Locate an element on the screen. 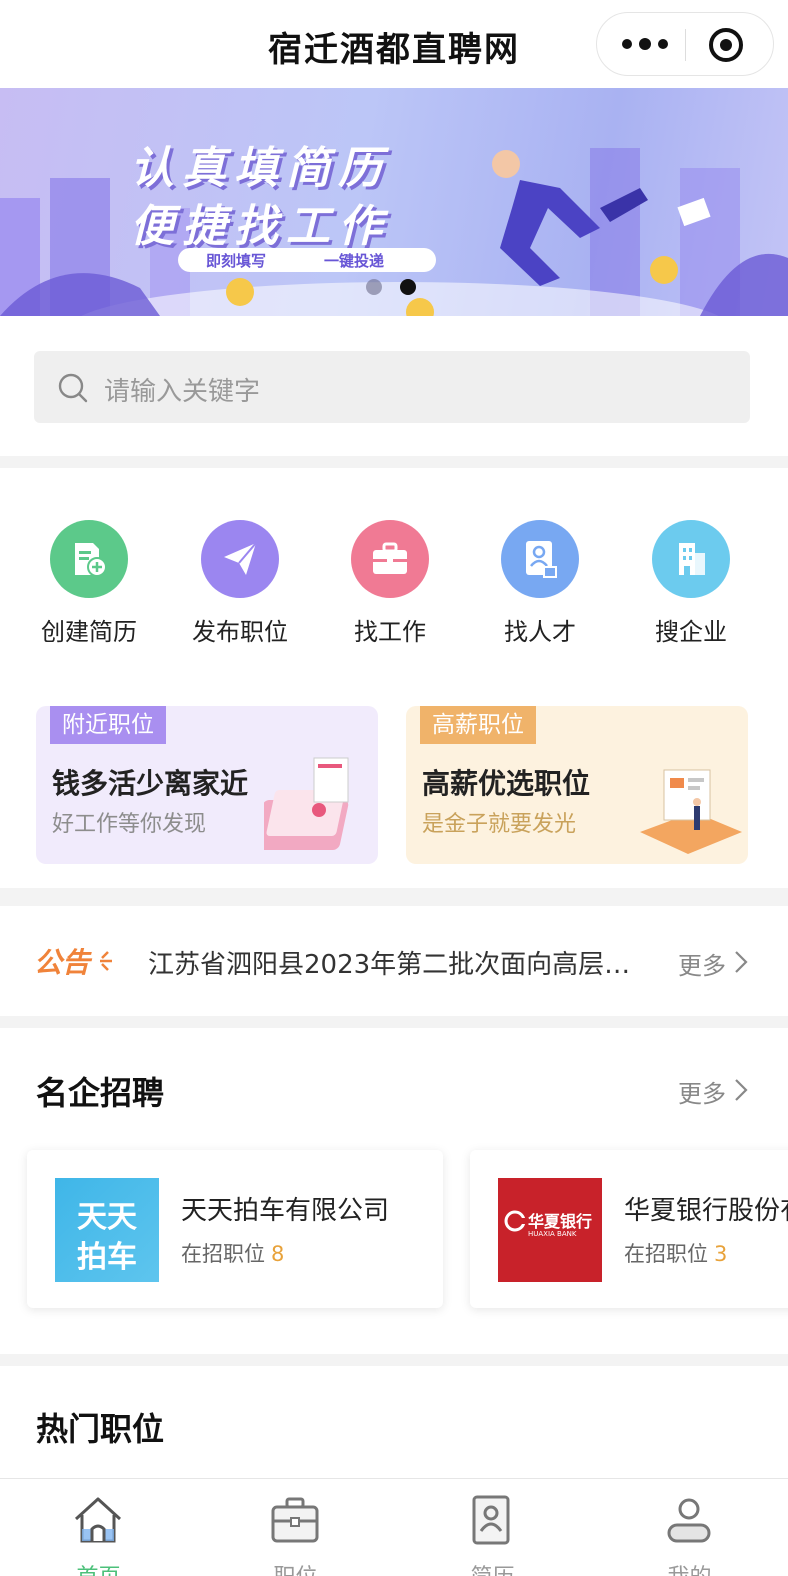 The width and height of the screenshot is (788, 1576). building-icon is located at coordinates (692, 559).